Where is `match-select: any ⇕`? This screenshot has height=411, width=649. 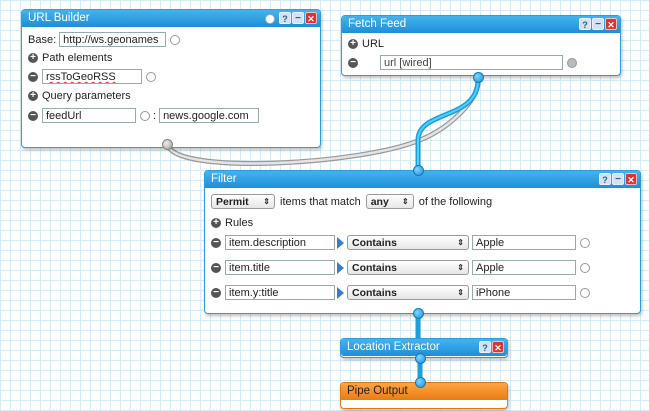
match-select: any ⇕ is located at coordinates (389, 201).